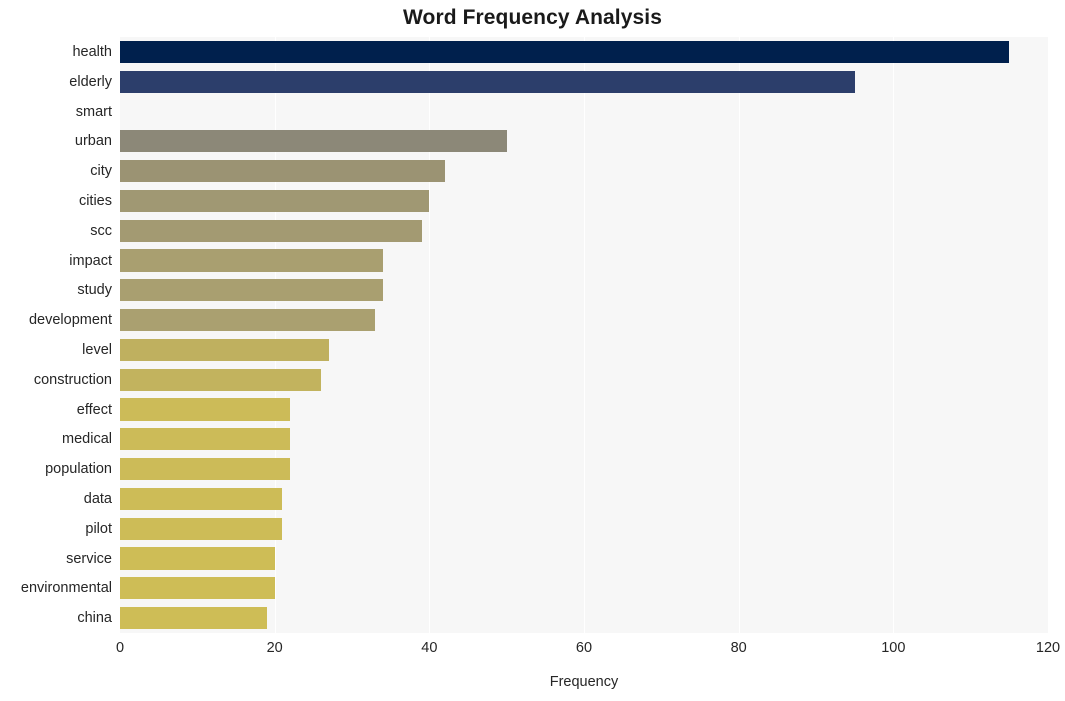  Describe the element at coordinates (201, 528) in the screenshot. I see `bar-pilot` at that location.